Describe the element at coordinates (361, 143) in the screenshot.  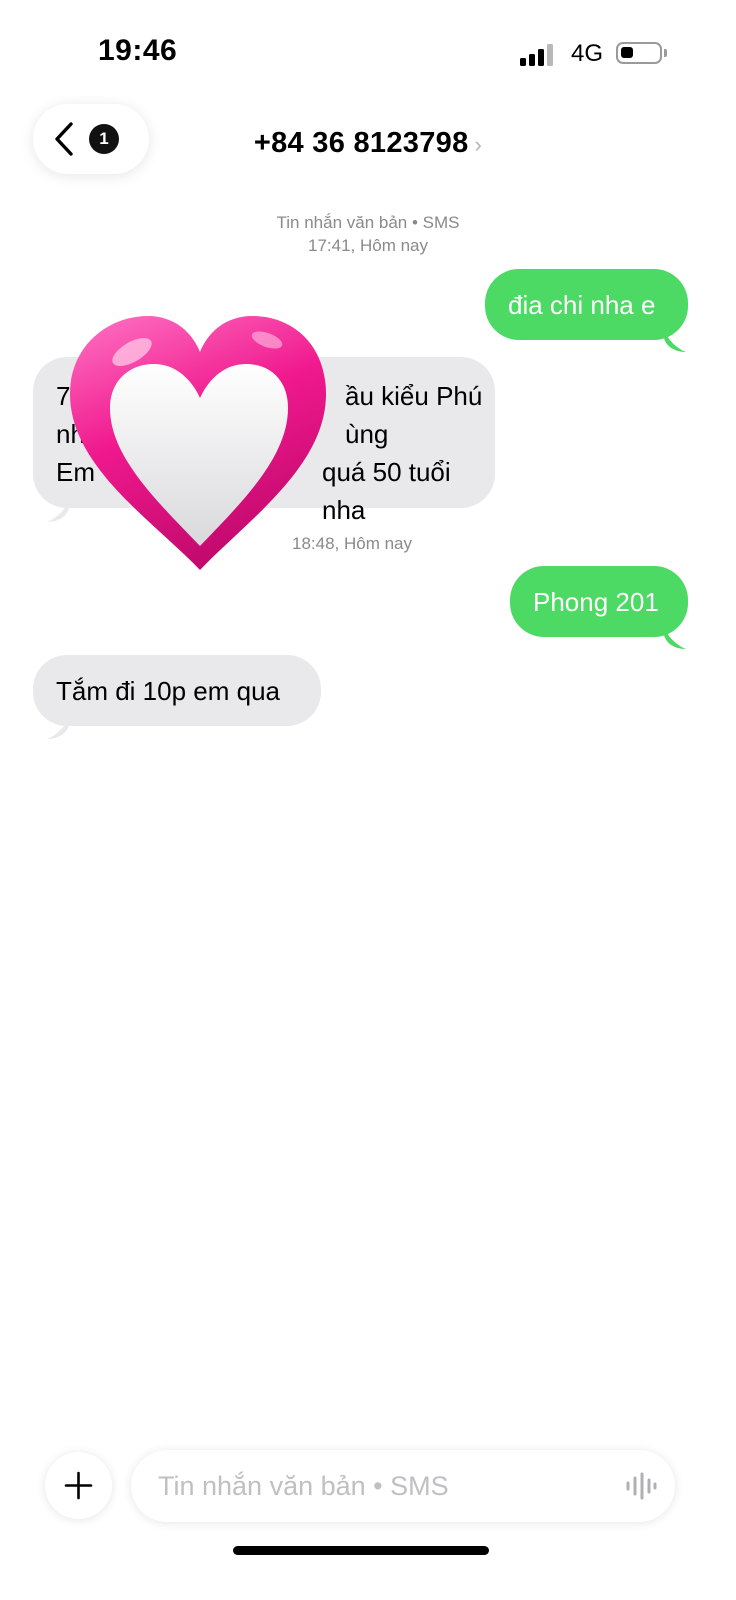
I see `contact-number: +84 36 8123798` at that location.